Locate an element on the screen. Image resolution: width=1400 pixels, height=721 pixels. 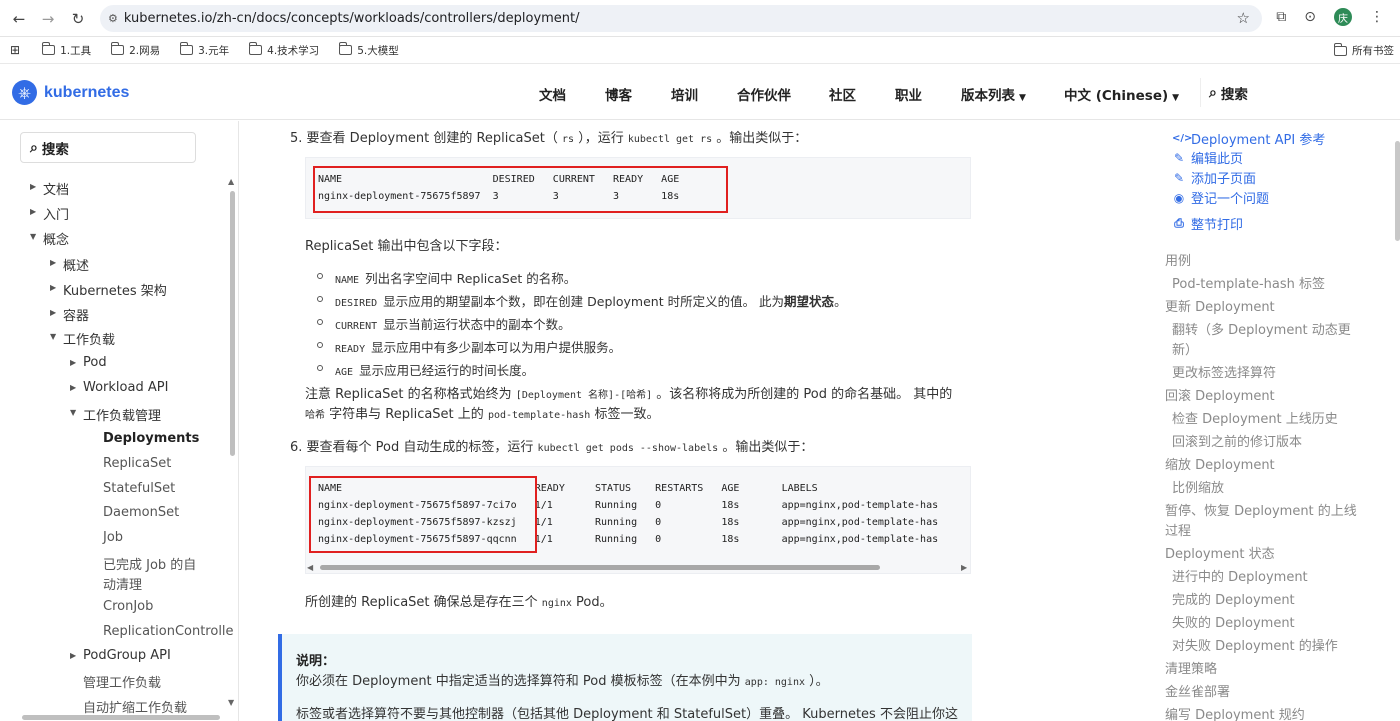
sidebar-item: ▶ 容器 is located at coordinates (69, 314).